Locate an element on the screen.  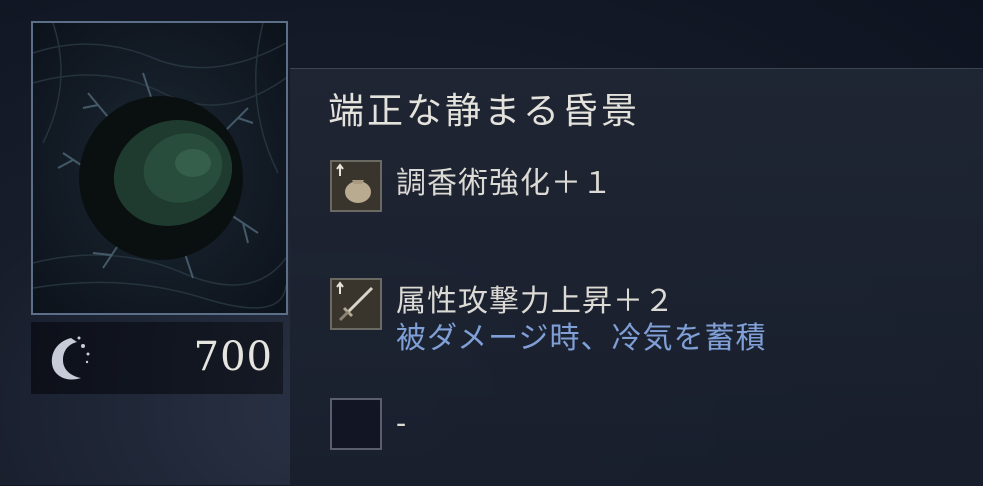
effect-label: 属性攻撃力上昇＋２ is located at coordinates (535, 301).